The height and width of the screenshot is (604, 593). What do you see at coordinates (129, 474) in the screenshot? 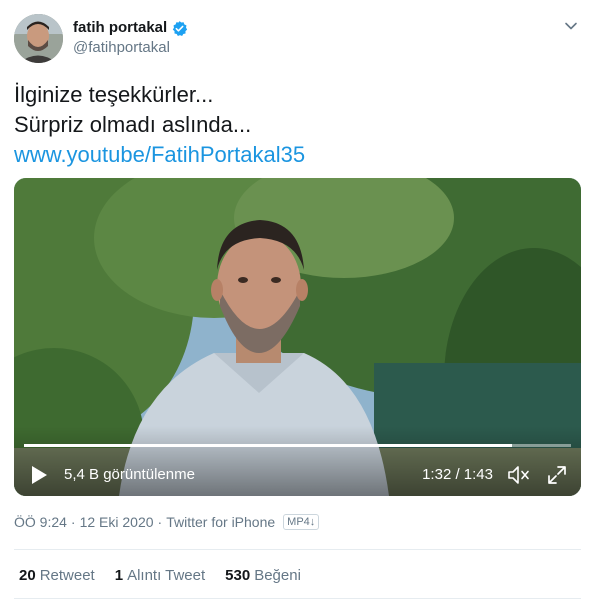
I see `view-count: 5,4 B görüntülenme` at bounding box center [129, 474].